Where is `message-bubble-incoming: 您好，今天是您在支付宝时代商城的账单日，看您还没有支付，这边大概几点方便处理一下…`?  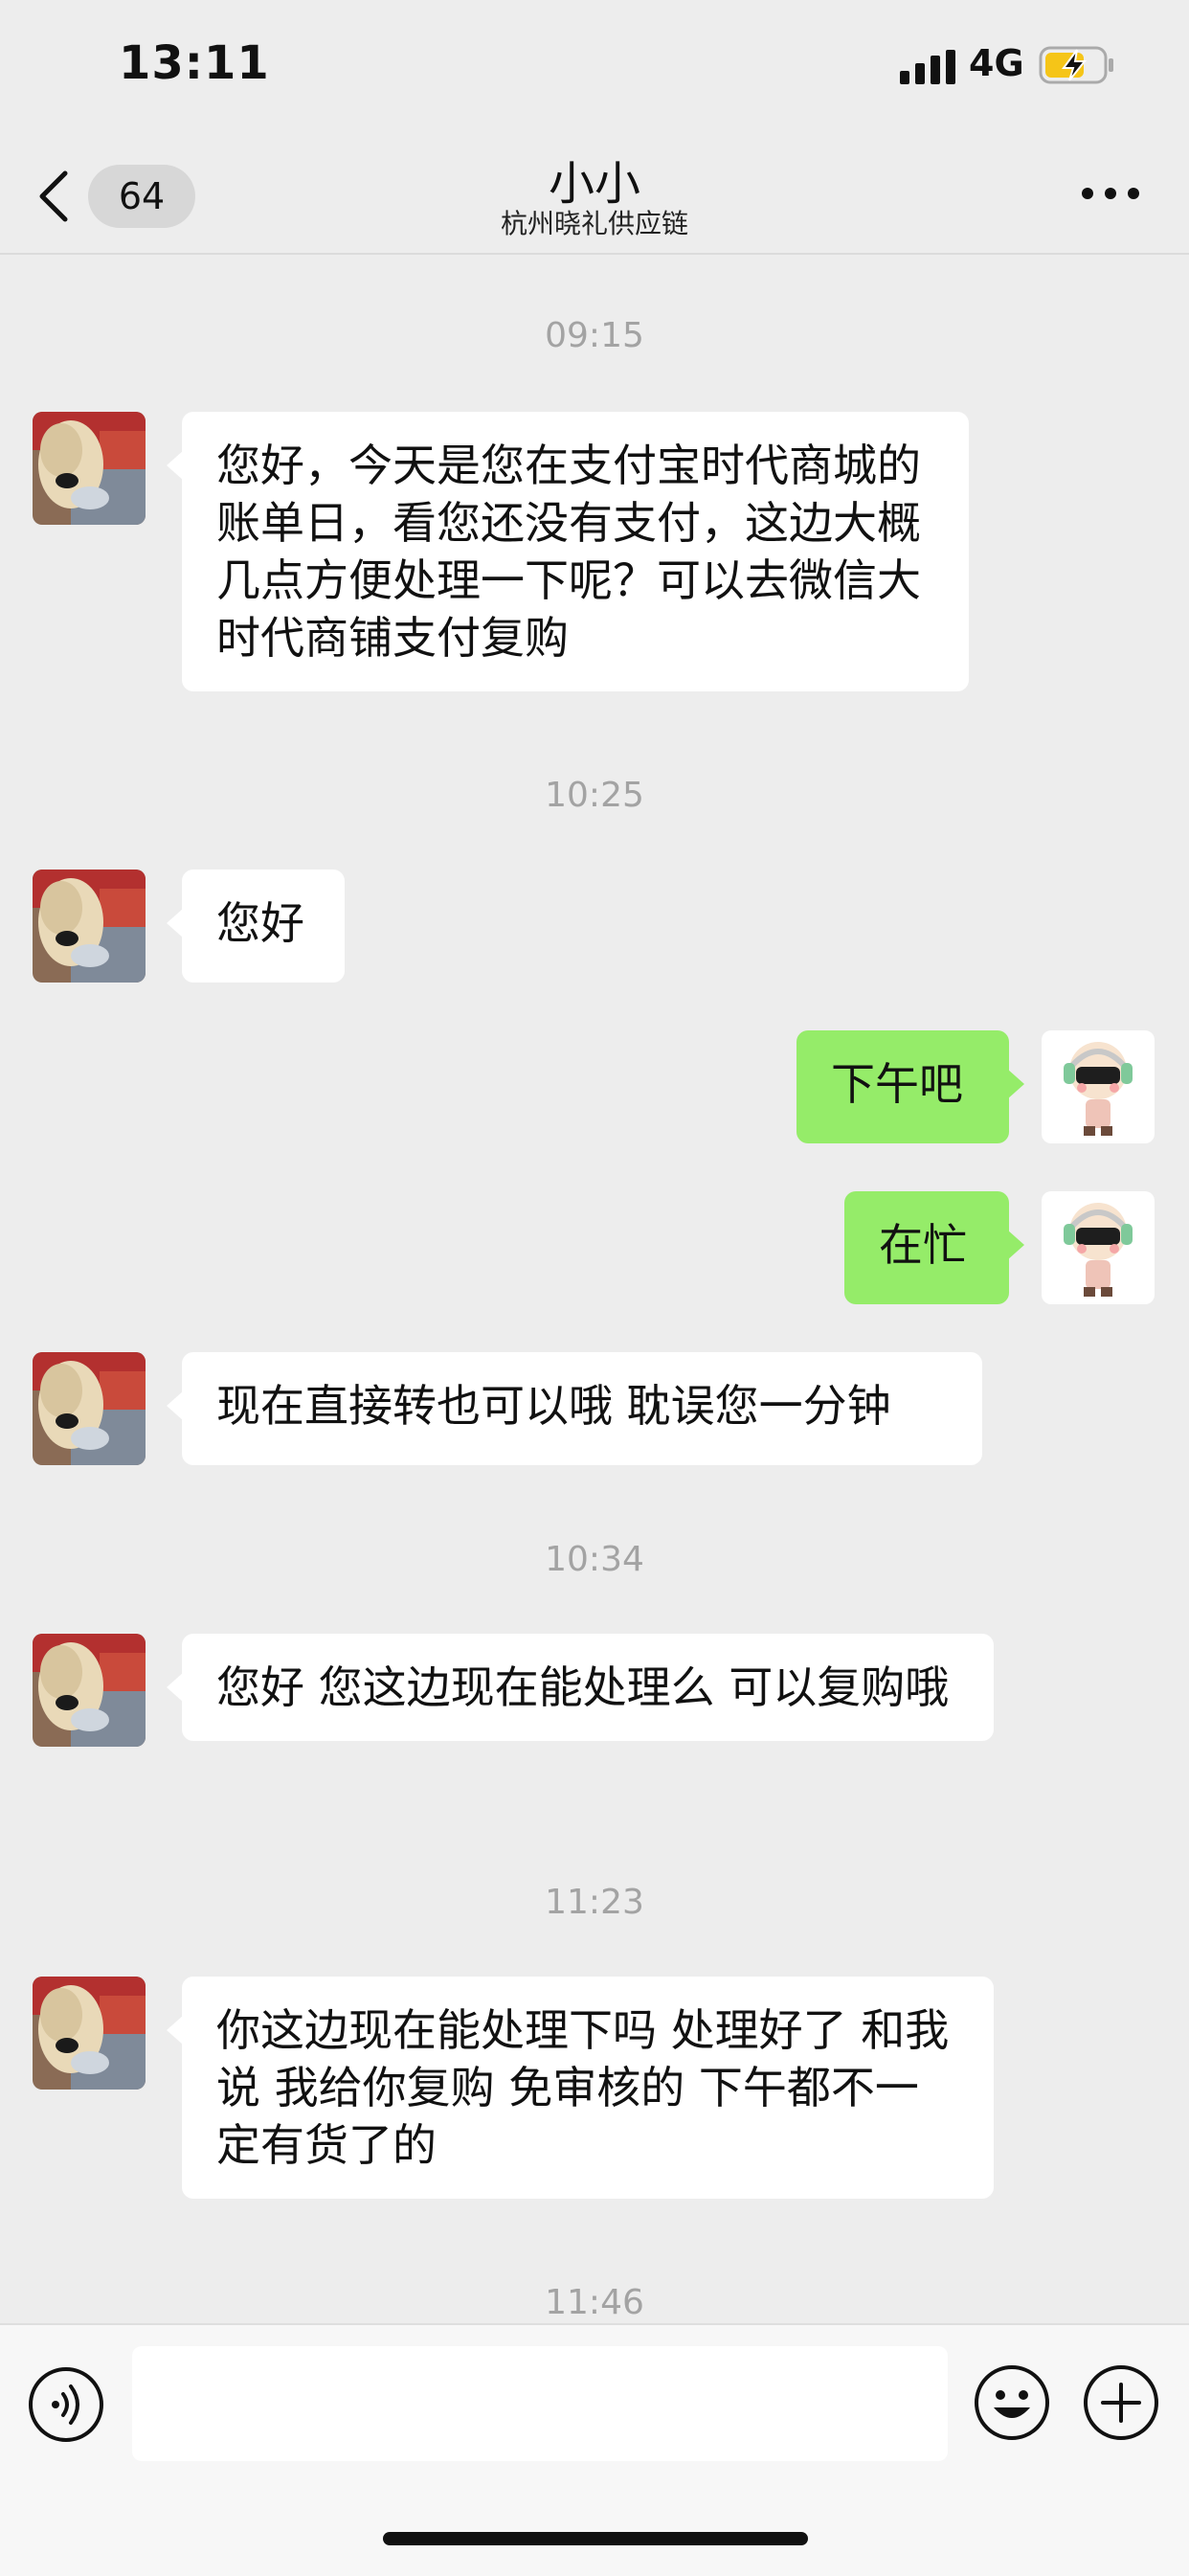 message-bubble-incoming: 您好，今天是您在支付宝时代商城的账单日，看您还没有支付，这边大概几点方便处理一下… is located at coordinates (568, 551).